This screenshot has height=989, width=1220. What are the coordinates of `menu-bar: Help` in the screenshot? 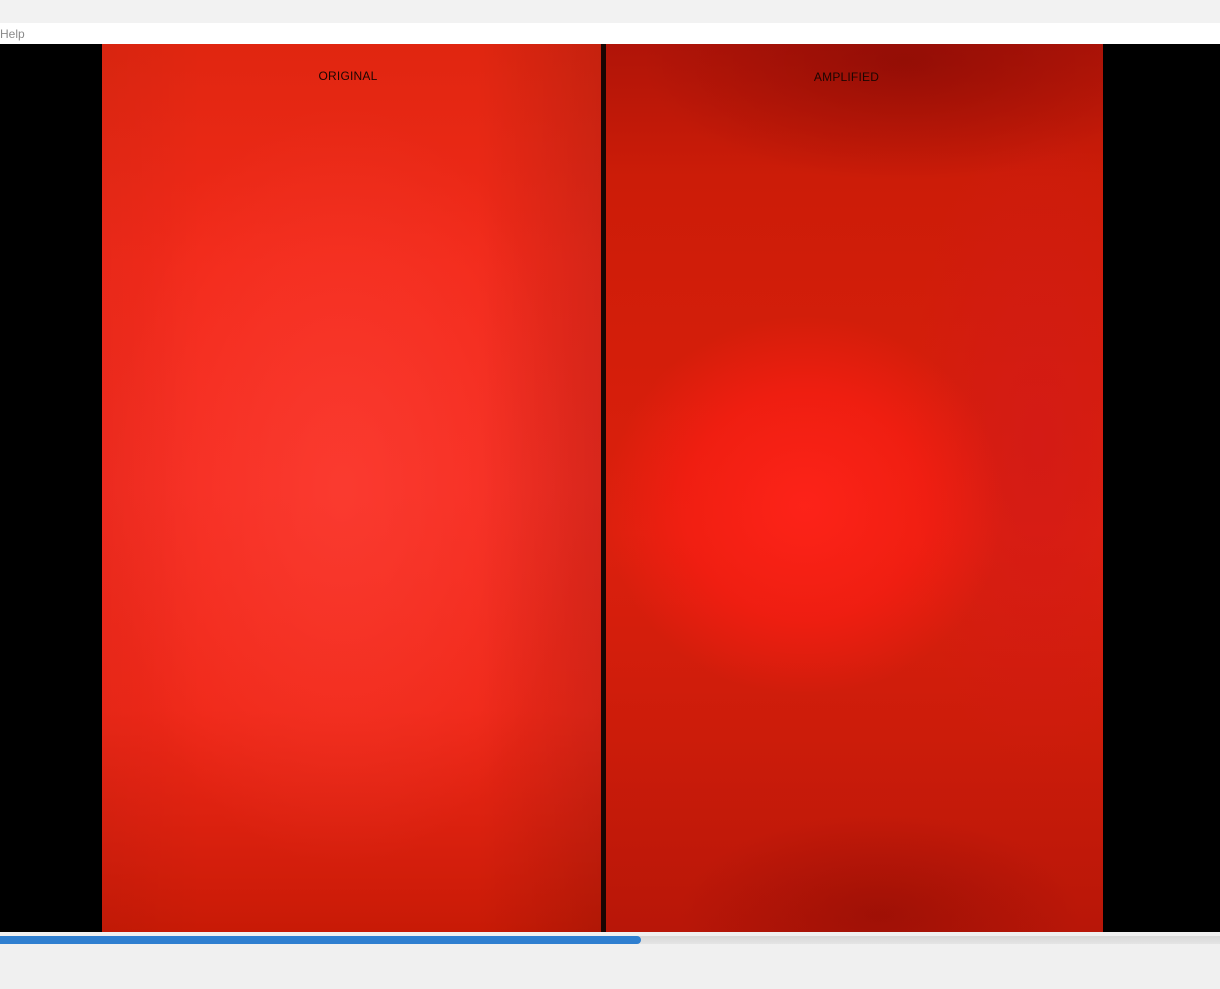 It's located at (610, 33).